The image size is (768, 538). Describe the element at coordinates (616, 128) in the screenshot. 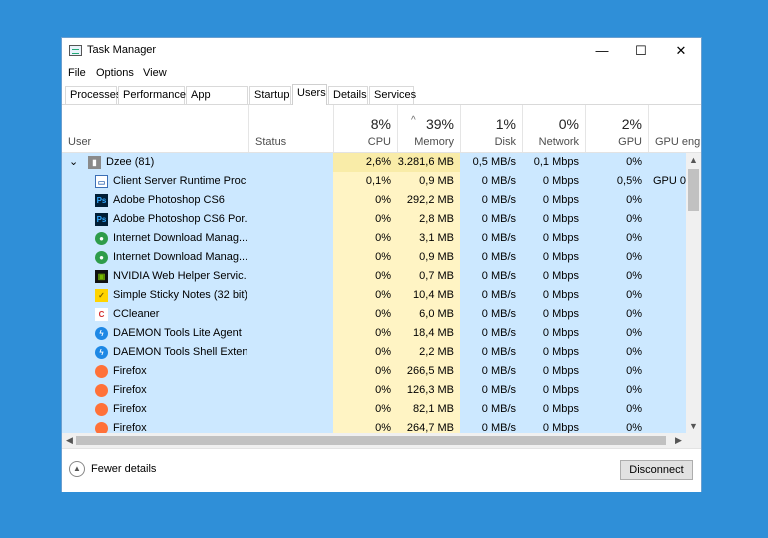

I see `column-gpu: 2% GPU` at that location.